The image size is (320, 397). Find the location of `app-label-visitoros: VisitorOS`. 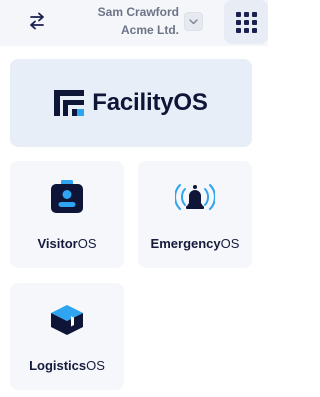

app-label-visitoros: VisitorOS is located at coordinates (67, 243).